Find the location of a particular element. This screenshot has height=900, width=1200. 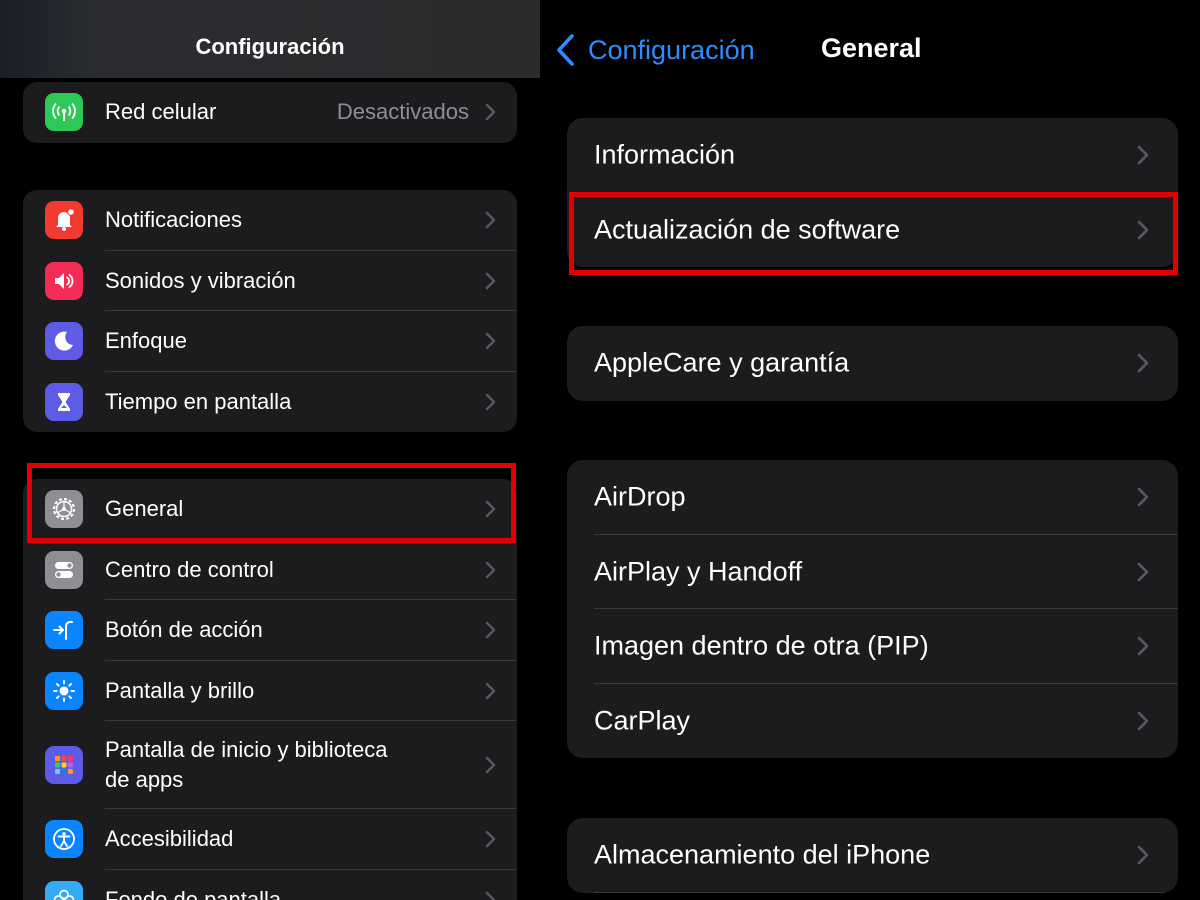

general-item-almacenamiento: Almacenamiento del iPhone is located at coordinates (872, 855).